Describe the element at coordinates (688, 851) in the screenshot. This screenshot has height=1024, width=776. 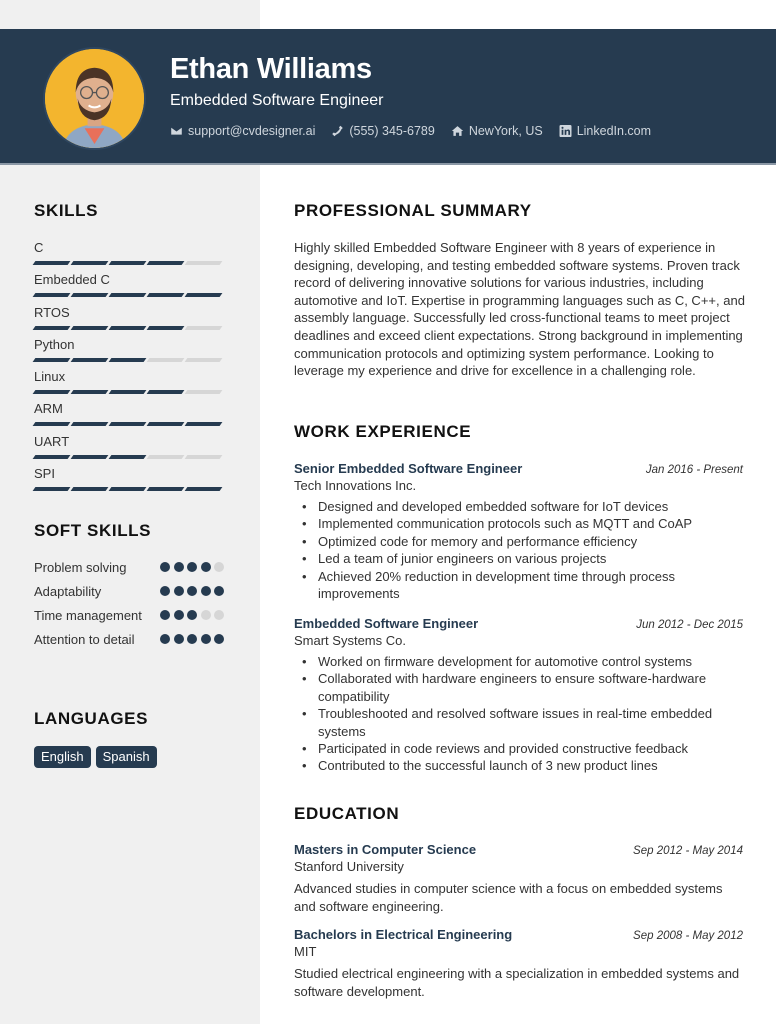
I see `education-dates: Sep 2012 - May 2014` at that location.